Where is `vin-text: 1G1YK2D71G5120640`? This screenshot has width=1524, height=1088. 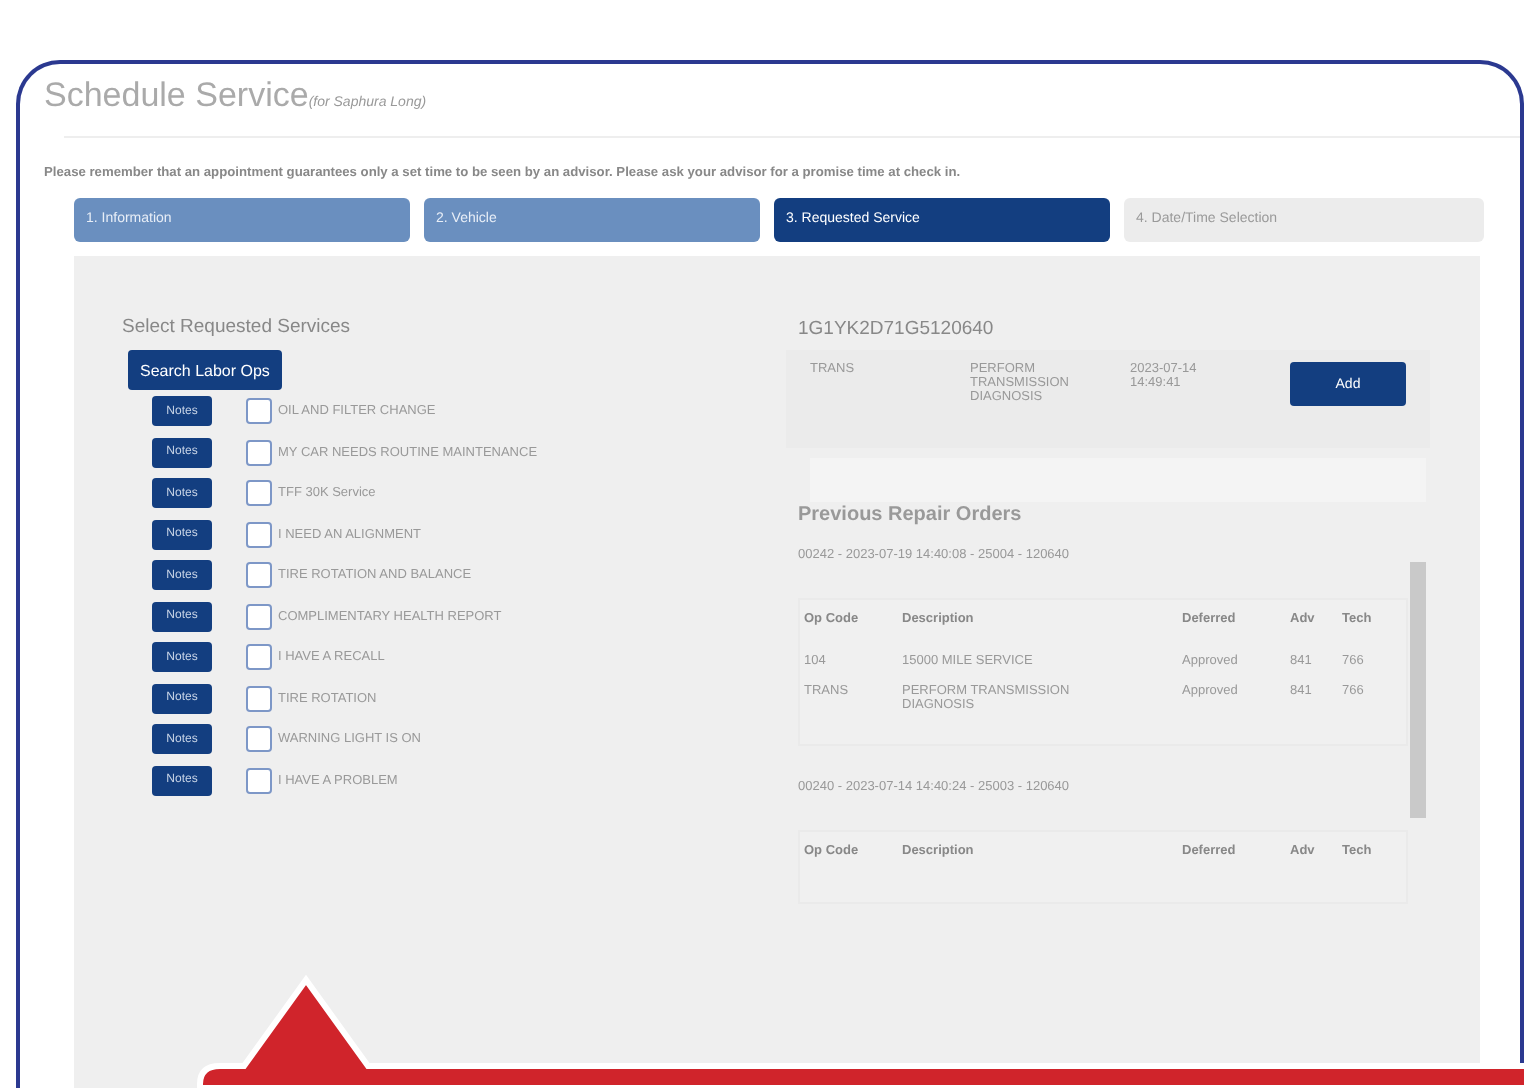 vin-text: 1G1YK2D71G5120640 is located at coordinates (897, 329).